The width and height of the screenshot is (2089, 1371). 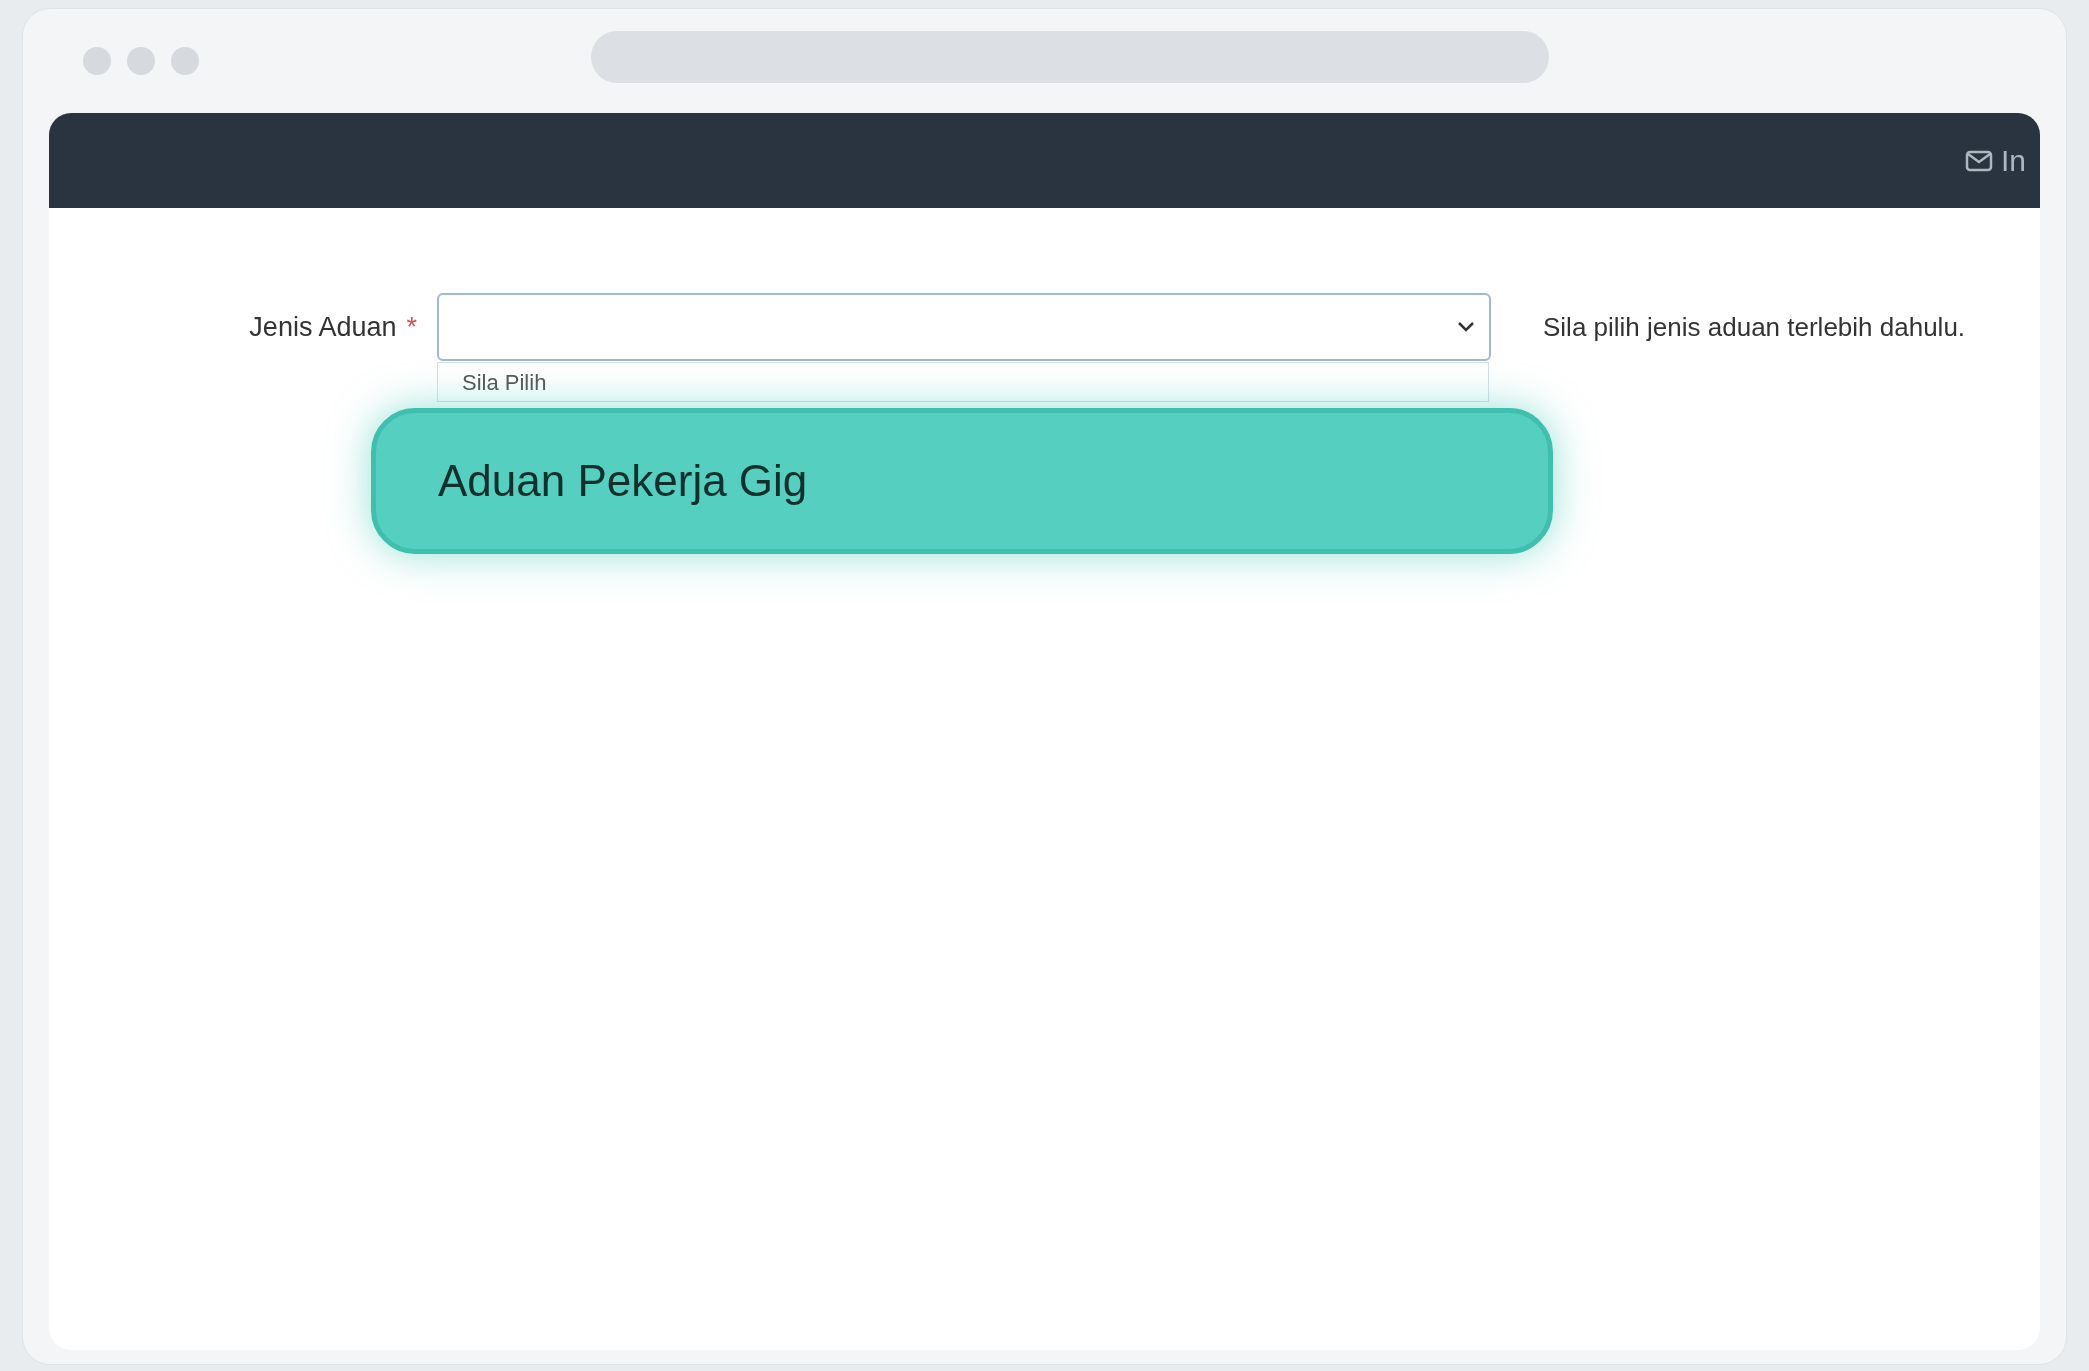 I want to click on highlighted-option: Aduan Pekerja Gig, so click(x=962, y=481).